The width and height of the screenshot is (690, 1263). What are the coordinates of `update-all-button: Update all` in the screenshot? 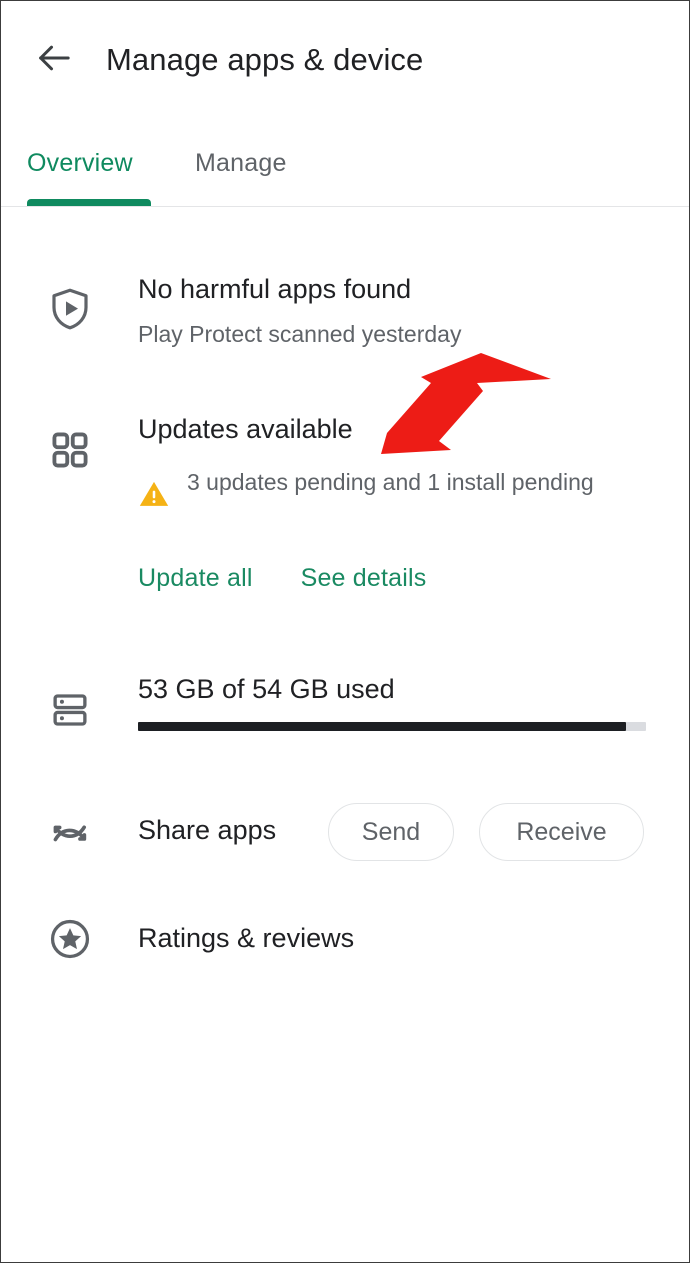 It's located at (195, 578).